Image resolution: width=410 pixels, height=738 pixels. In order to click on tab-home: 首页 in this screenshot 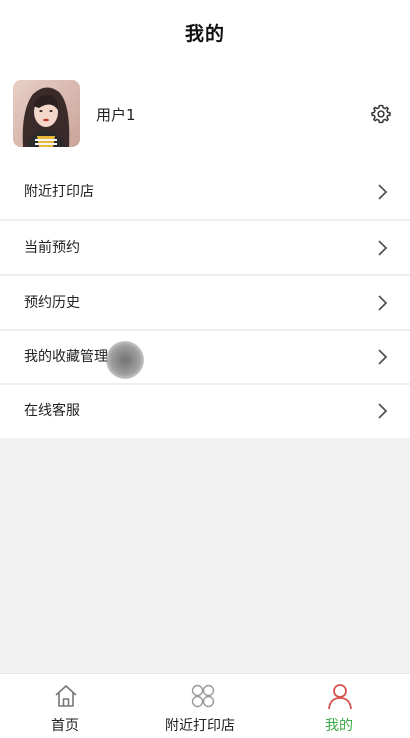, I will do `click(66, 706)`.